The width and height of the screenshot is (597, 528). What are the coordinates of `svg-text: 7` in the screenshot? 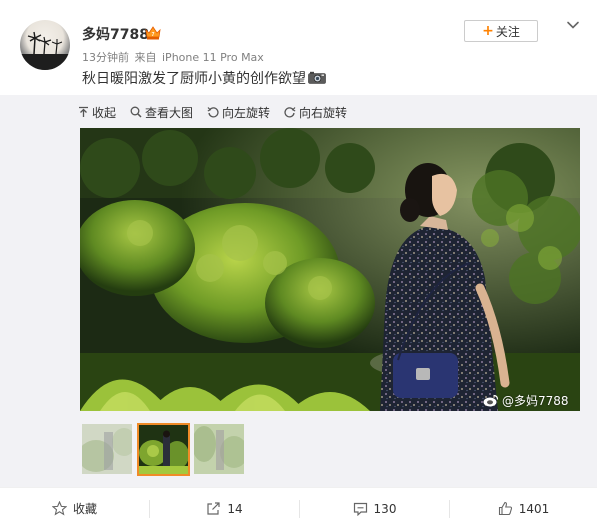 It's located at (153, 35).